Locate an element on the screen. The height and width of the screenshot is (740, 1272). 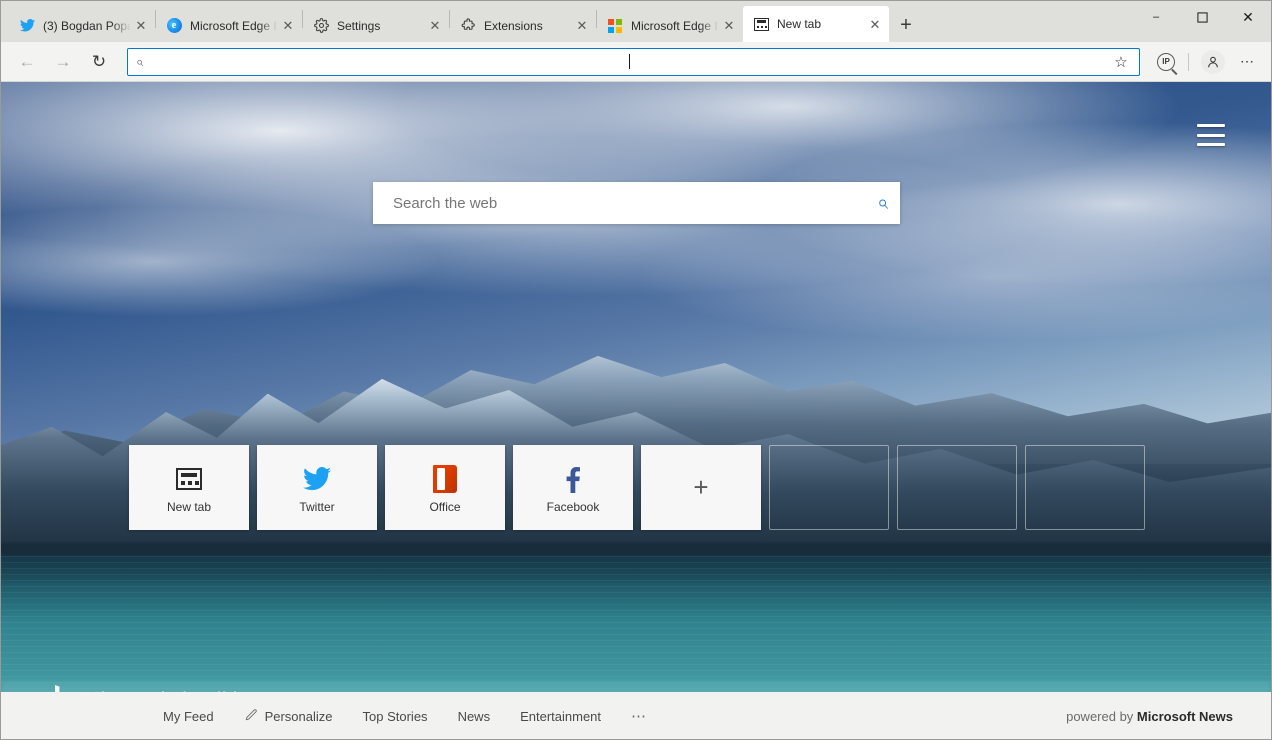
maximize-button is located at coordinates (1202, 17).